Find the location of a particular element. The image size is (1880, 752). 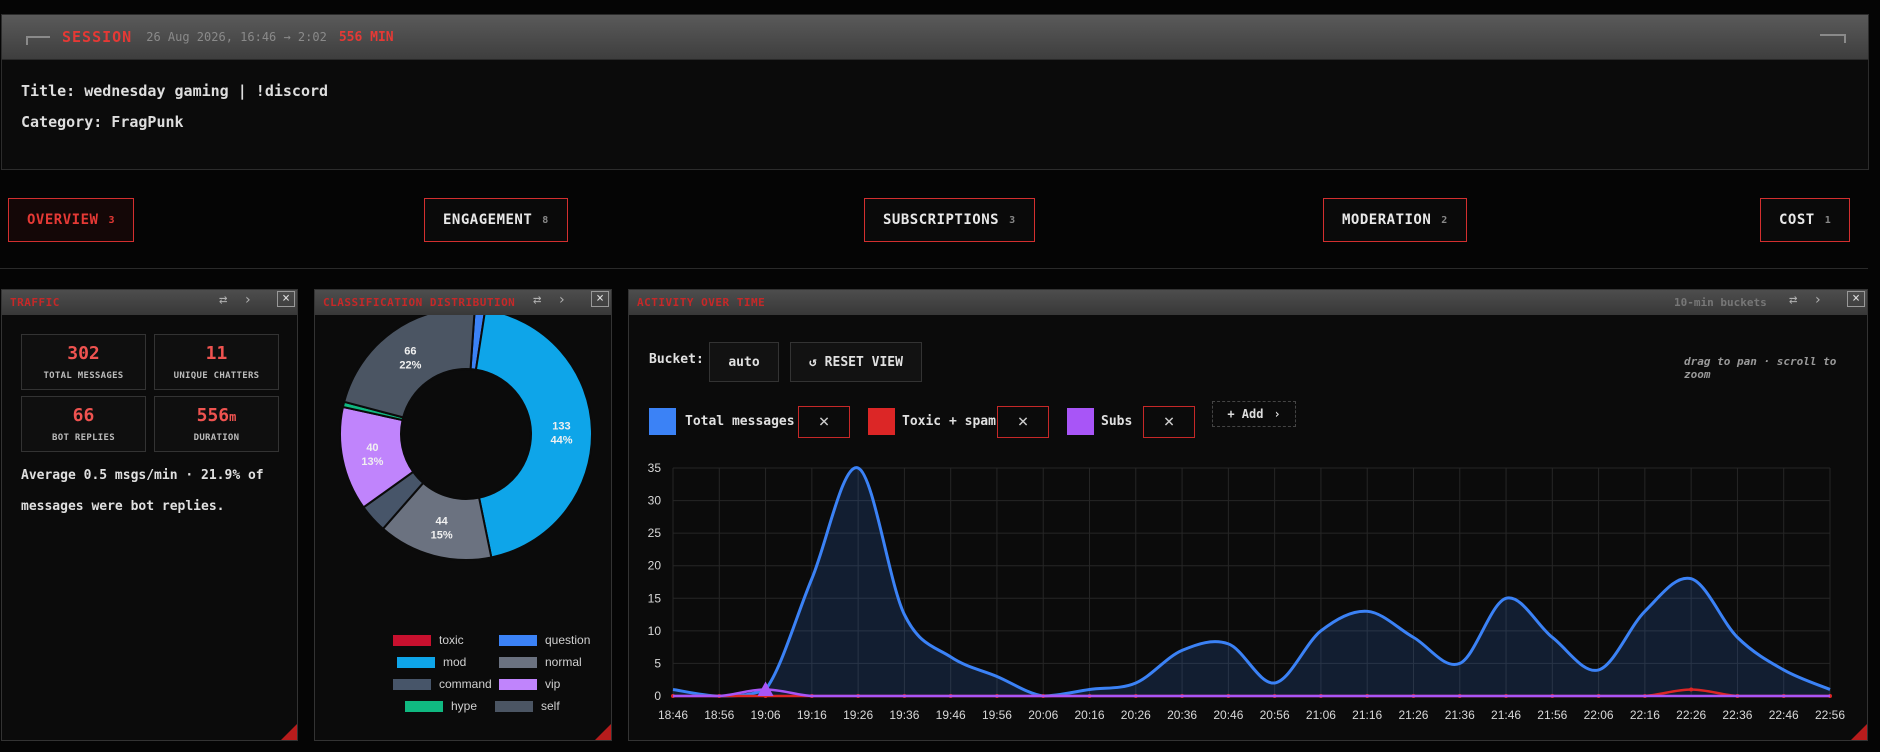

legend-label: normal is located at coordinates (563, 662).